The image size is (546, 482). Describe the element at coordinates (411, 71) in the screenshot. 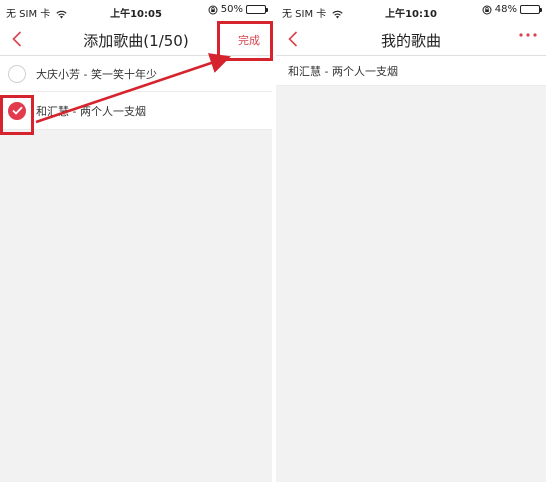

I see `list-item: 和汇慧 - 两个人一支烟` at that location.